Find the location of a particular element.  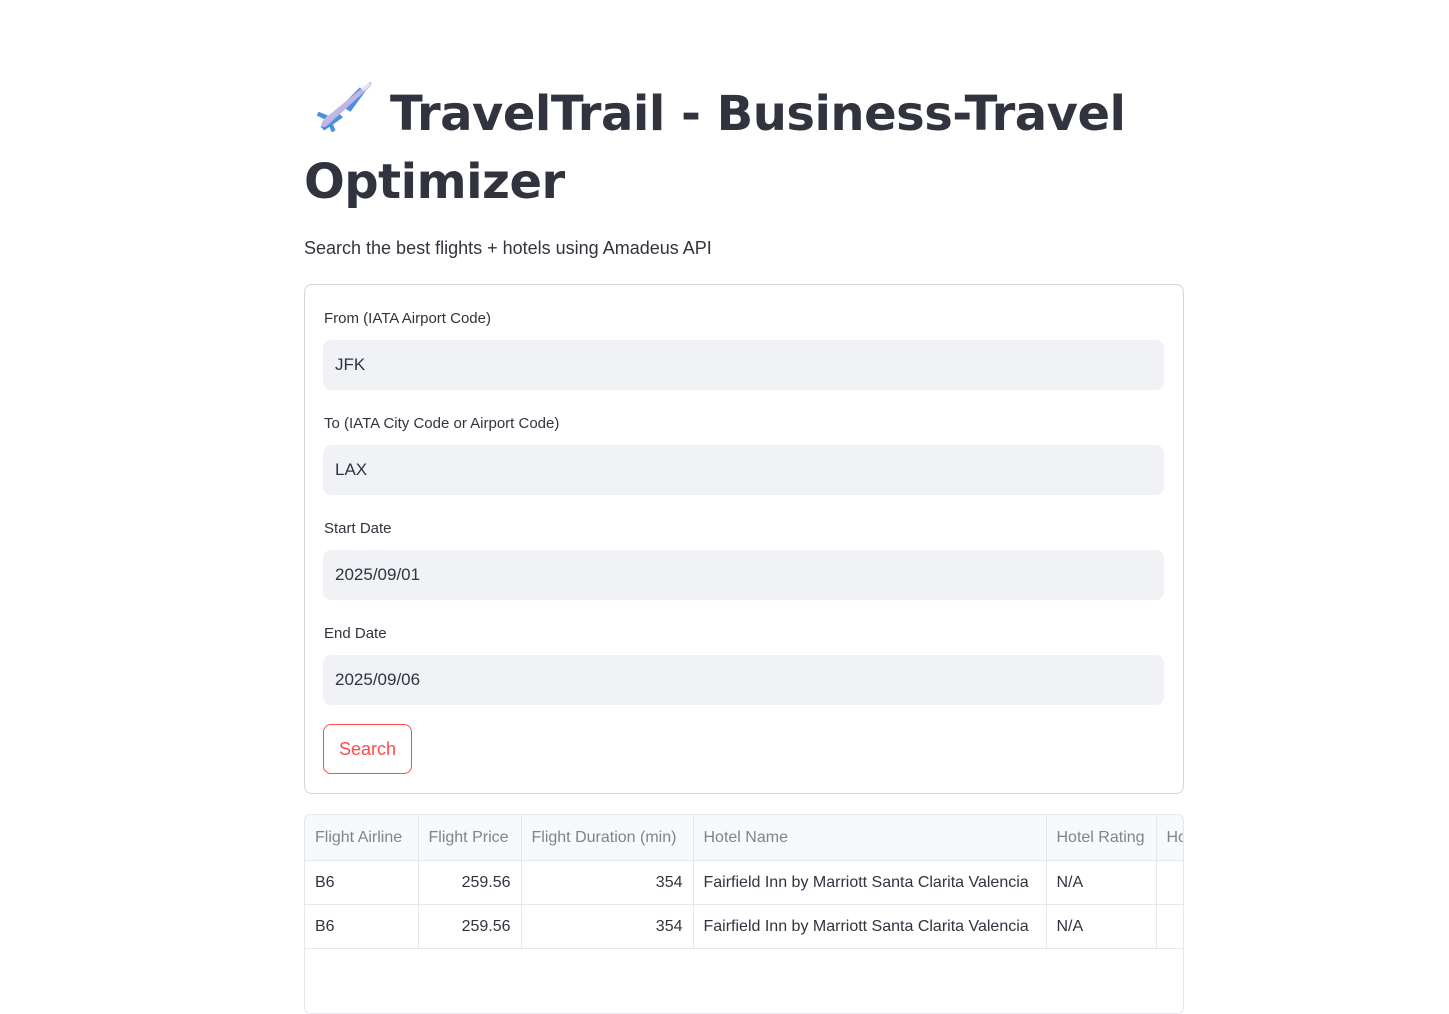

column-header: Hotel Rating is located at coordinates (1101, 838).